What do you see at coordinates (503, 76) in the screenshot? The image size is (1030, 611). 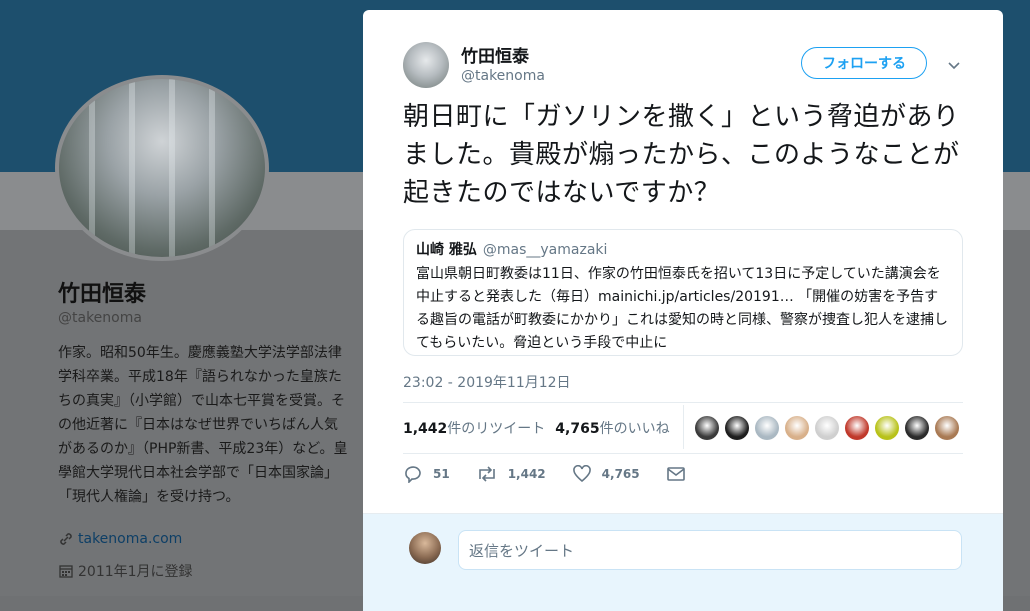 I see `tweet-author-handle: @takenoma` at bounding box center [503, 76].